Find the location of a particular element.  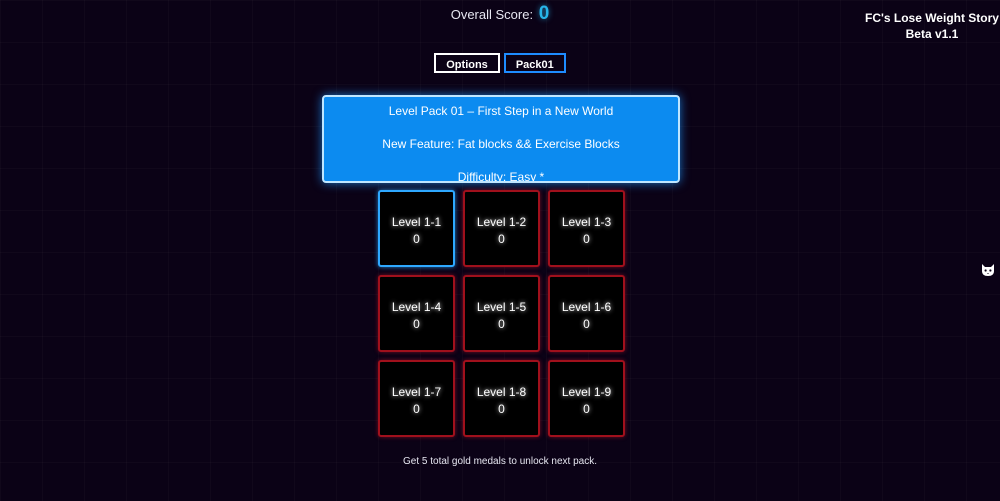

menu-tabs: Options Pack01 is located at coordinates (500, 63).